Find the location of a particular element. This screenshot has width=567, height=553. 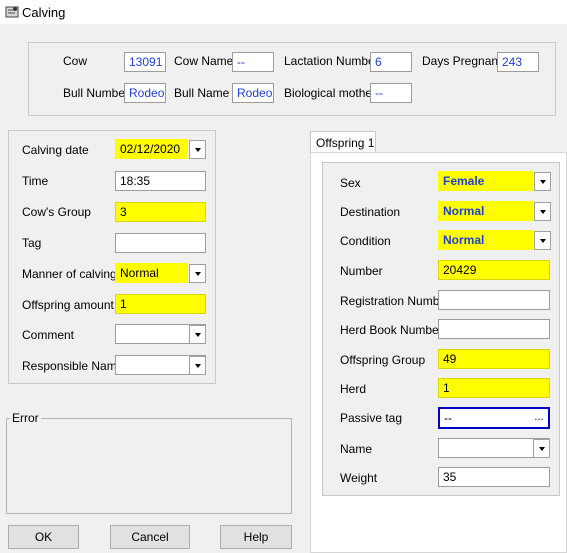

registration-number-label: Registration Number is located at coordinates (395, 301).